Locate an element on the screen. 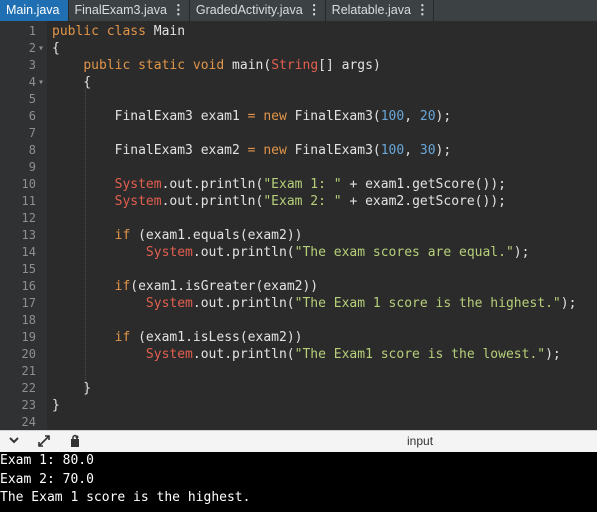 The height and width of the screenshot is (512, 597). line-number: 21 is located at coordinates (28, 371).